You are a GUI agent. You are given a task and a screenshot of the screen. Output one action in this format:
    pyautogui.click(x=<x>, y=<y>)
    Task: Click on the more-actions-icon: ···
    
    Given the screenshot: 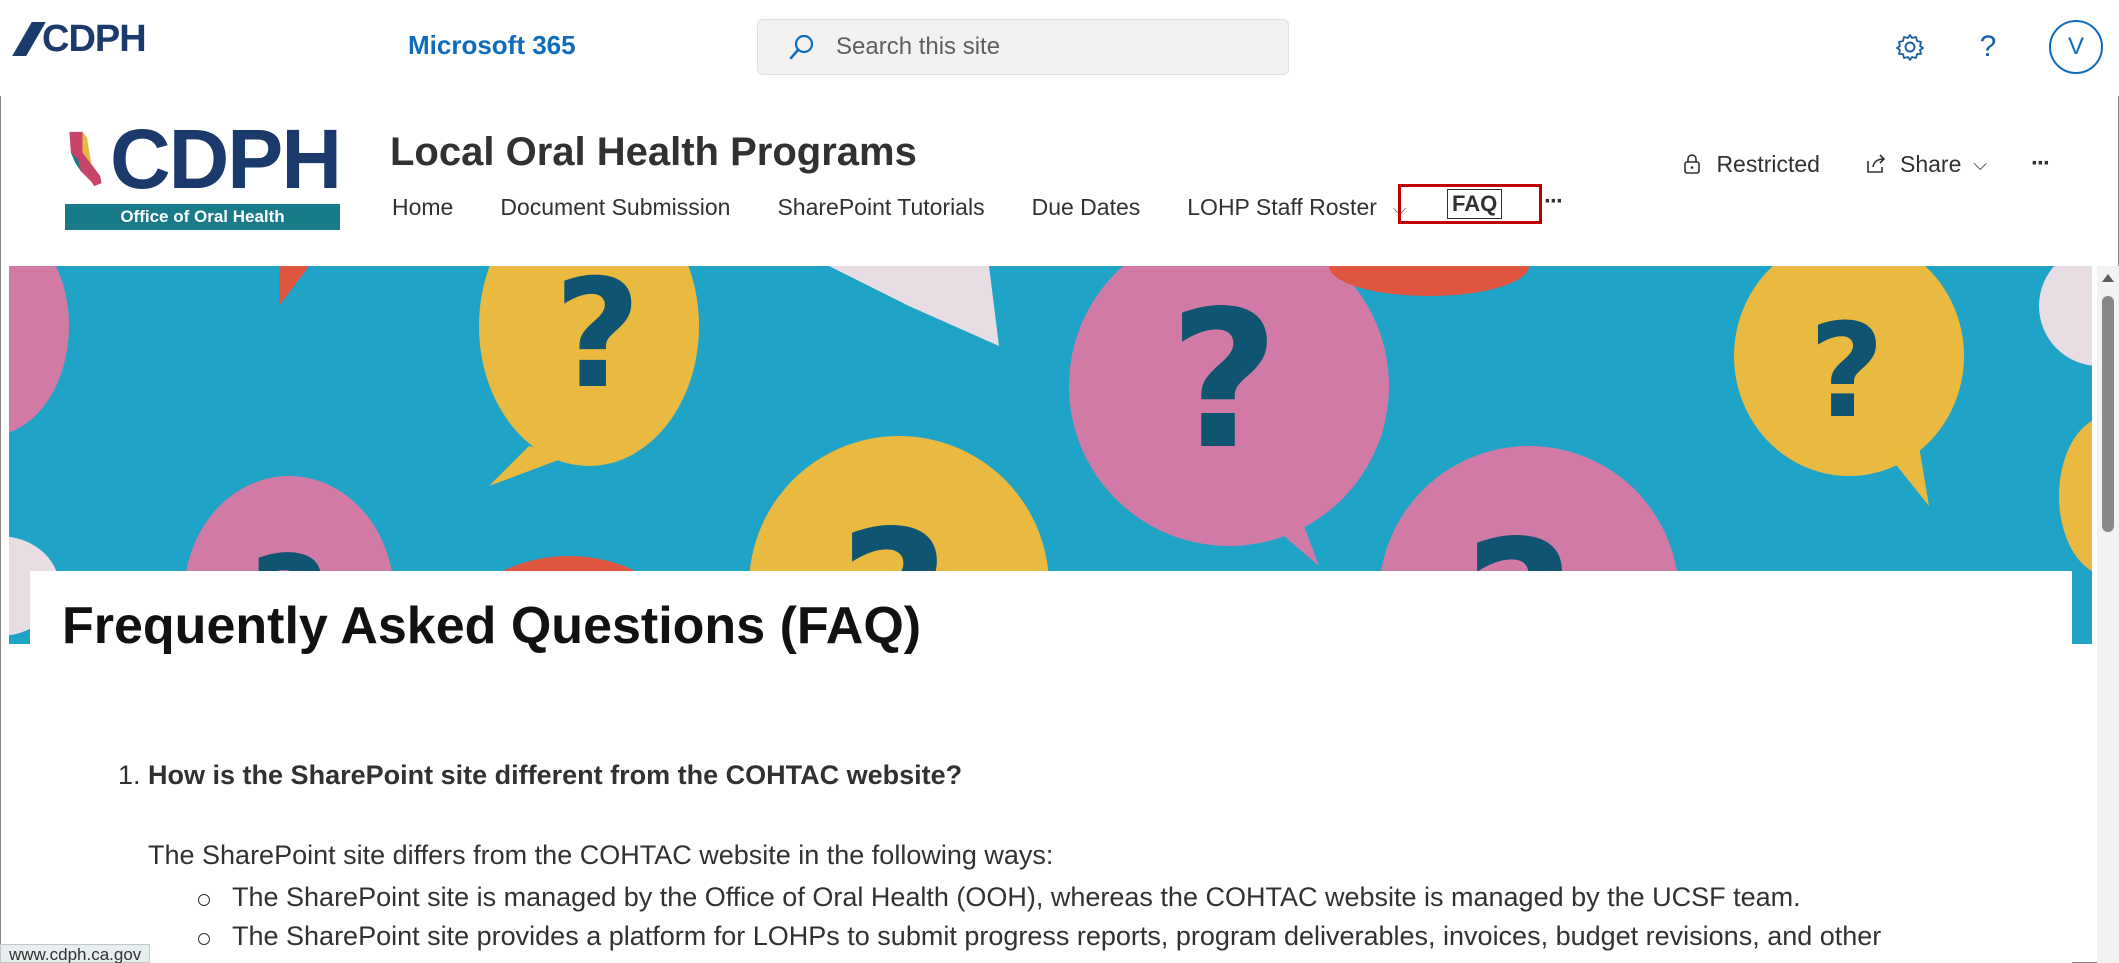 What is the action you would take?
    pyautogui.click(x=2041, y=164)
    